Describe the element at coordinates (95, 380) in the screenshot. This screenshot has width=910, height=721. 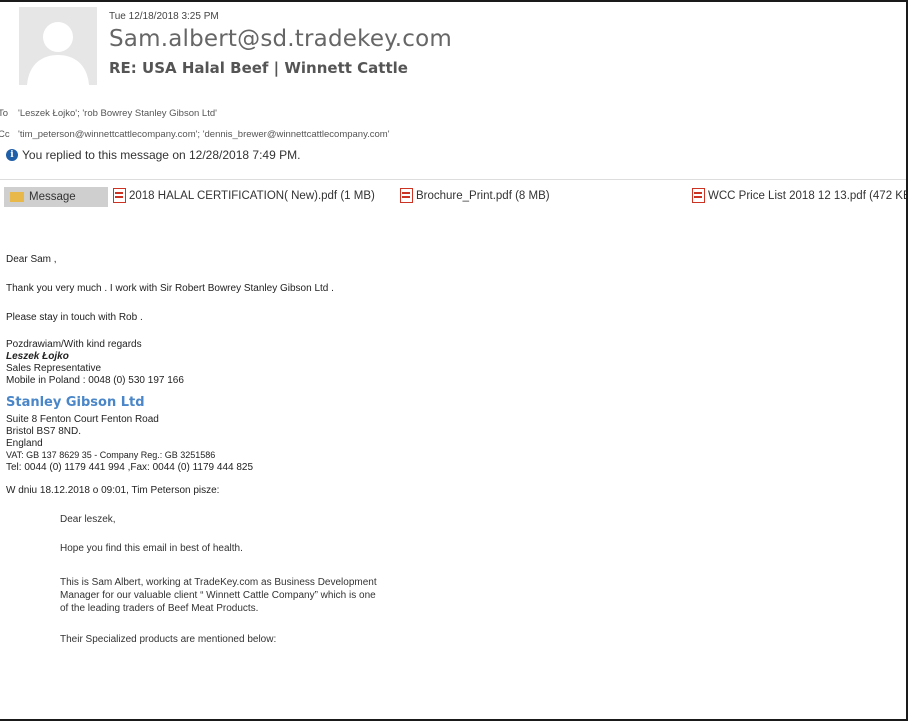
I see `signature-mobile: Mobile in Poland : 0048 (0) 530 197 166` at that location.